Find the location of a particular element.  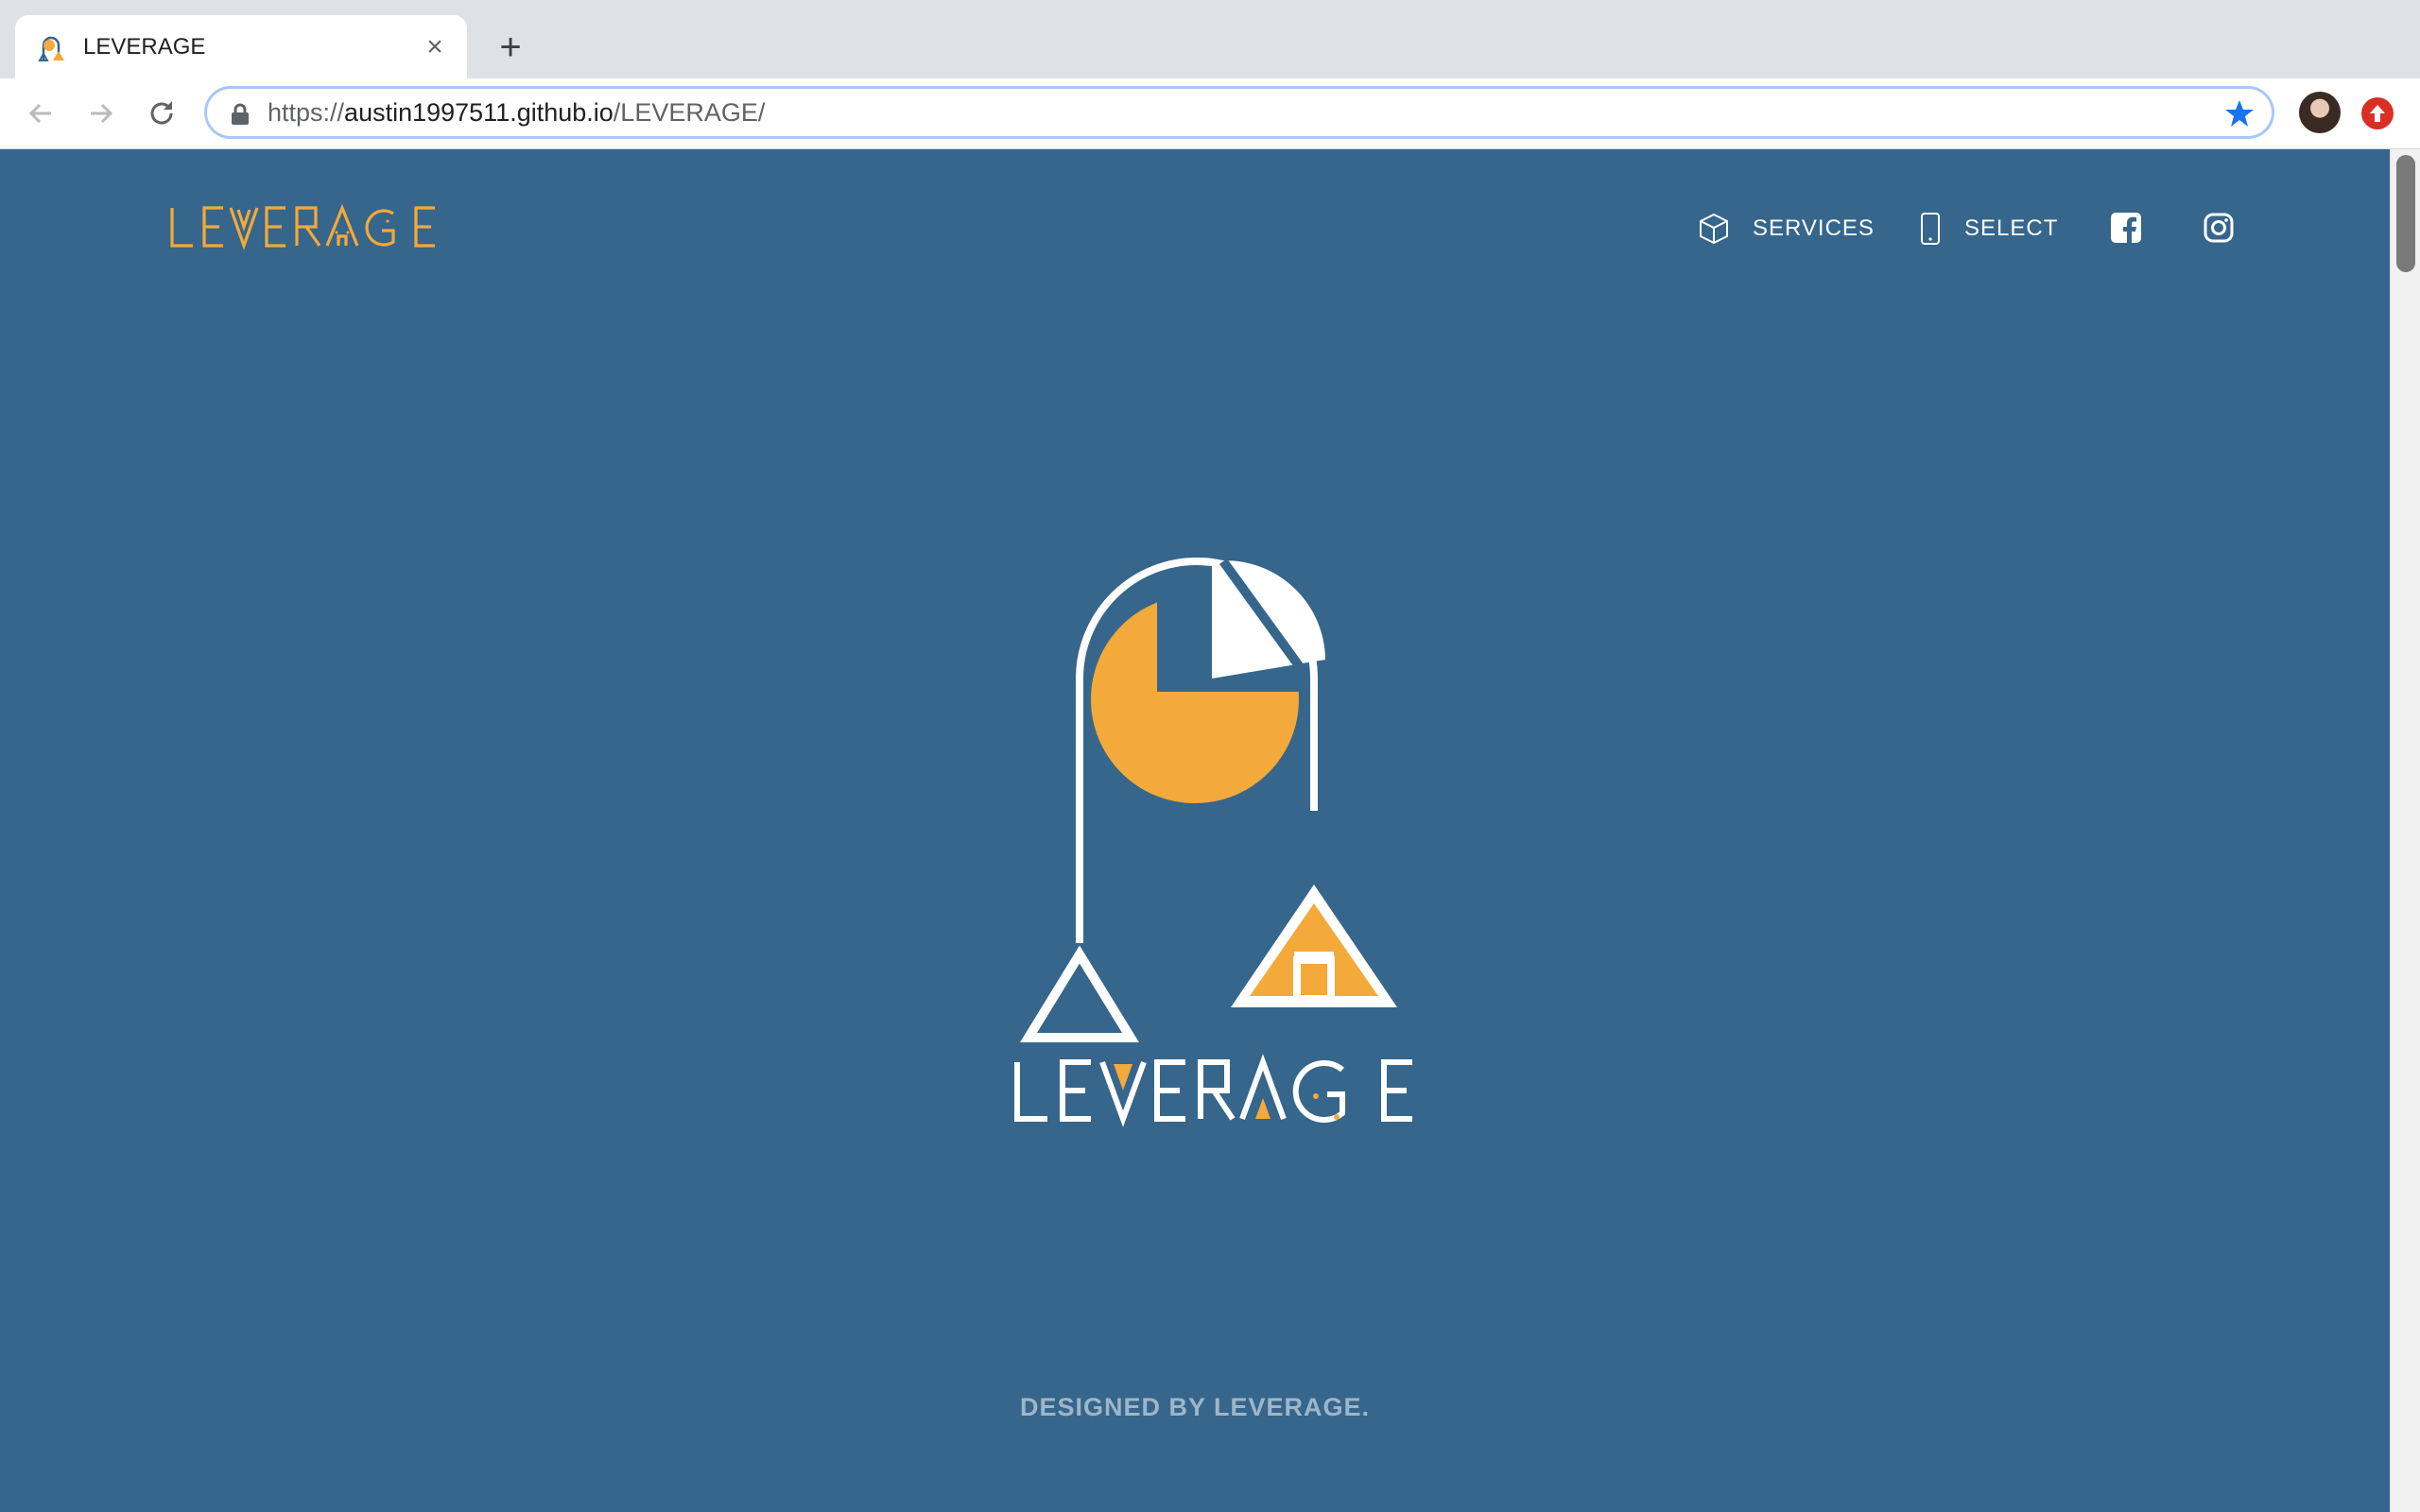

page-scrollbar is located at coordinates (2405, 830).